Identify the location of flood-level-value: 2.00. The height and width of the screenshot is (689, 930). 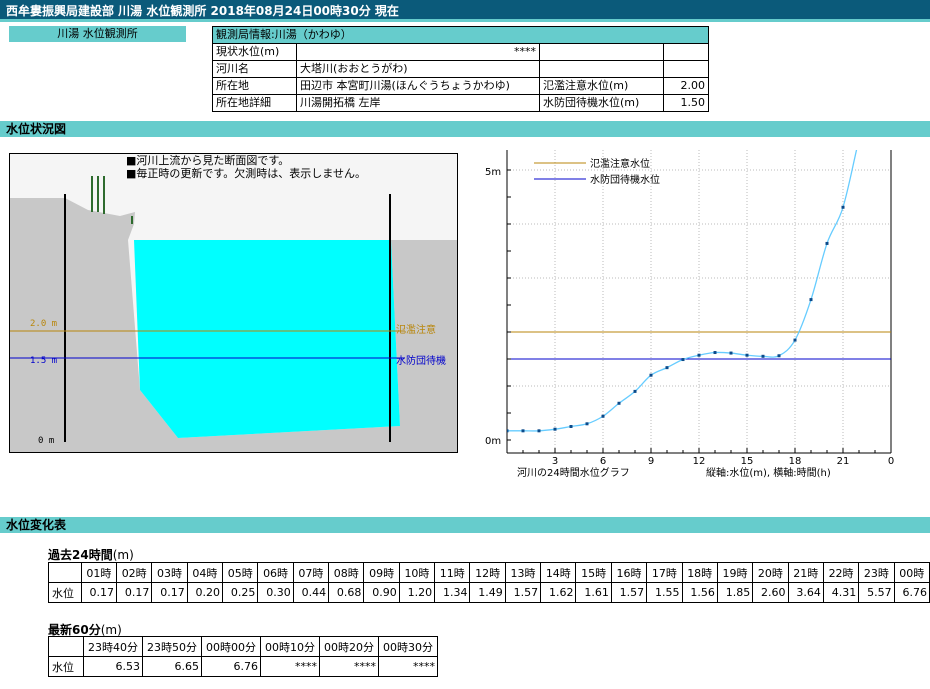
(686, 86).